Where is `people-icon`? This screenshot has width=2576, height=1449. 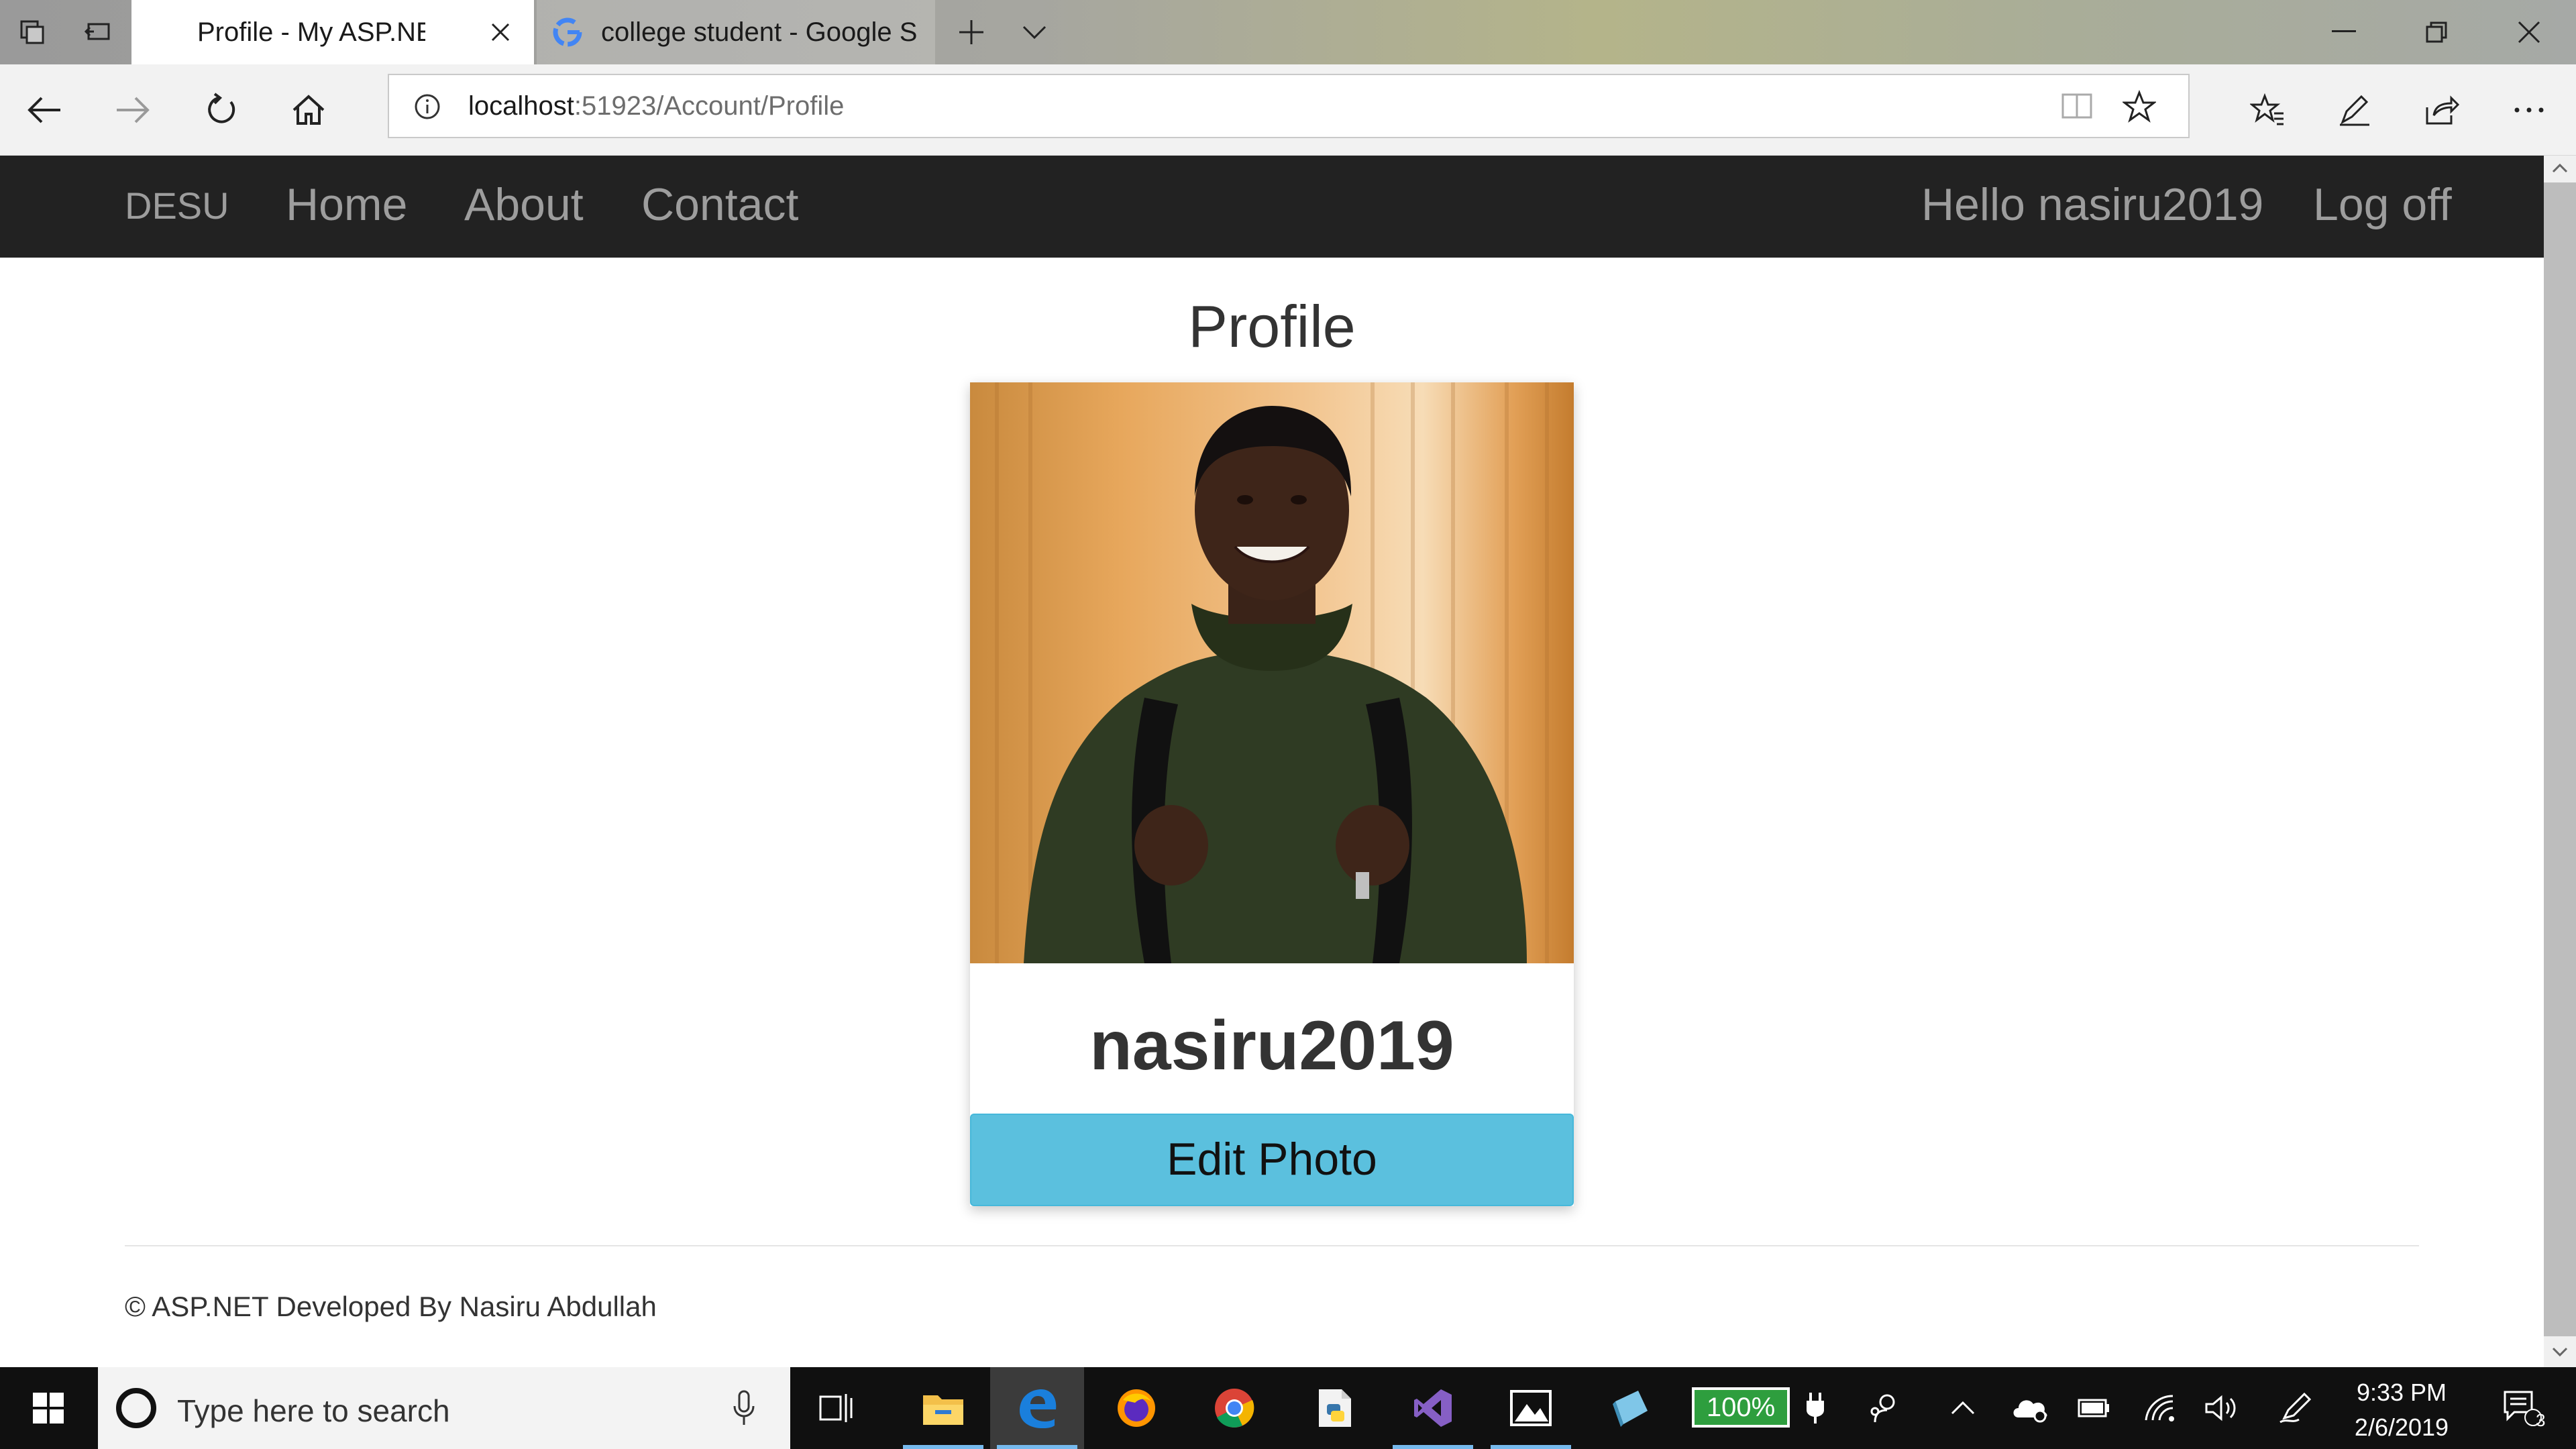
people-icon is located at coordinates (1885, 1408).